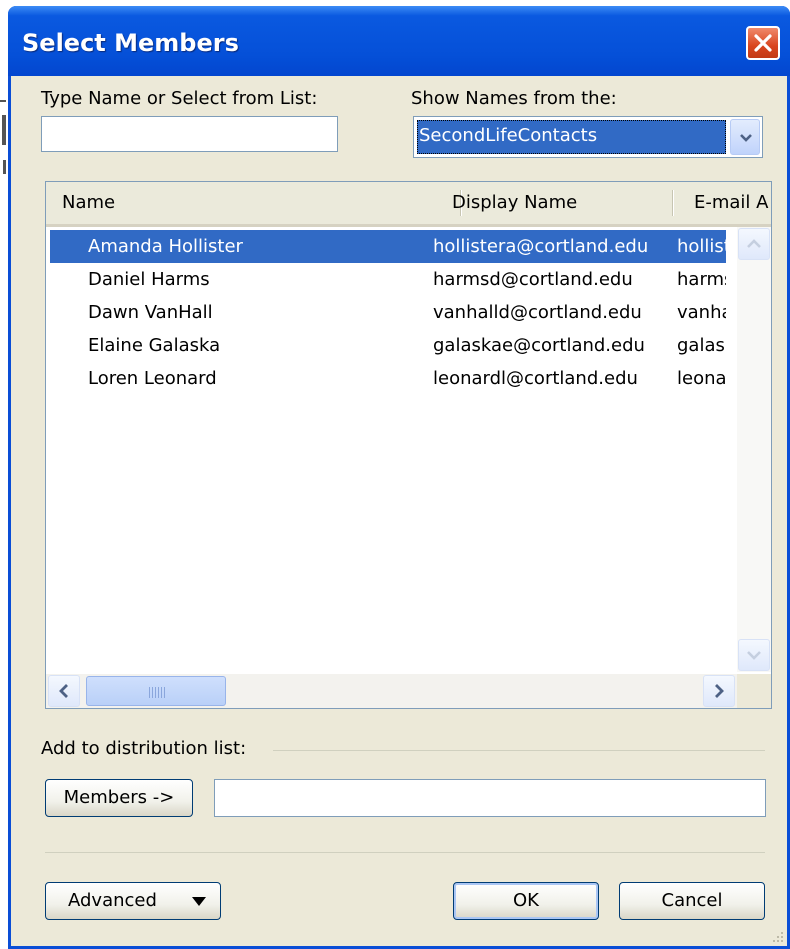 The width and height of the screenshot is (790, 949). What do you see at coordinates (526, 901) in the screenshot?
I see `ok-button: OK` at bounding box center [526, 901].